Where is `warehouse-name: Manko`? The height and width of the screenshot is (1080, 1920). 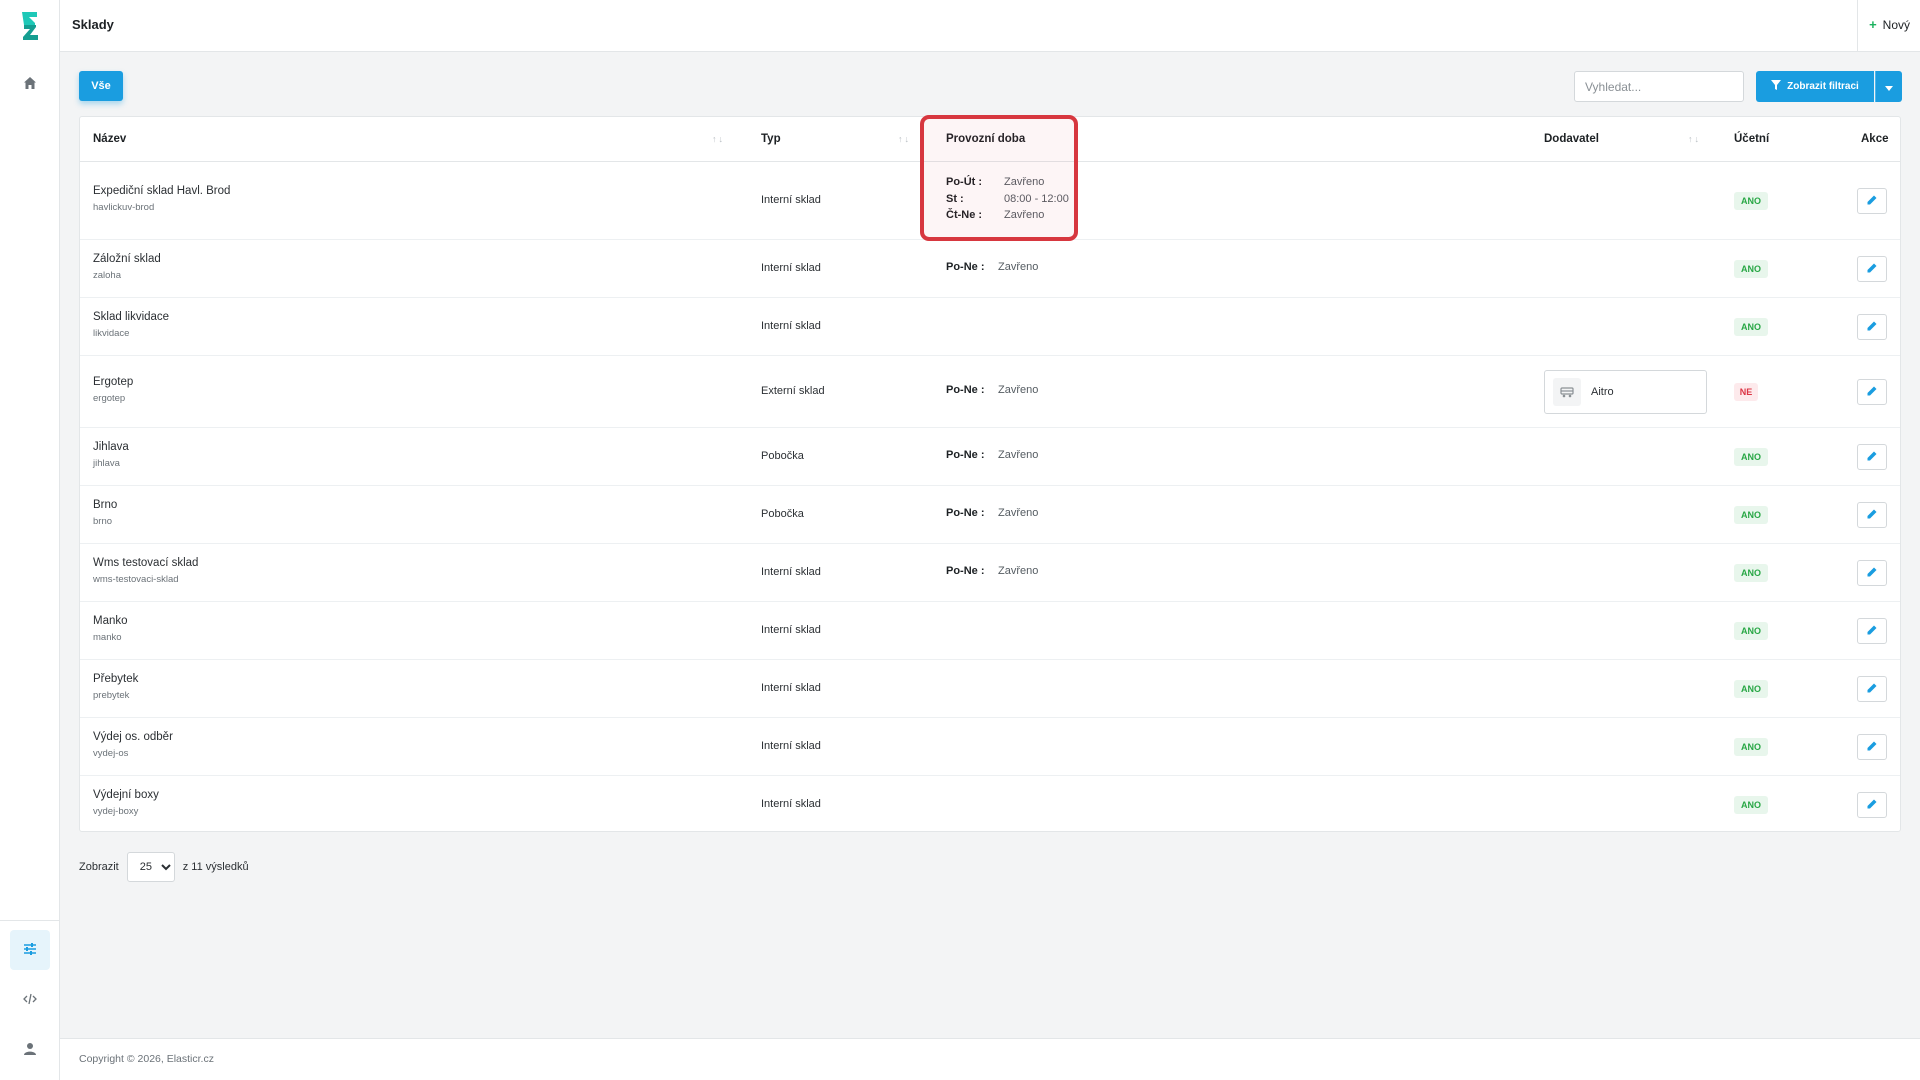
warehouse-name: Manko is located at coordinates (110, 621).